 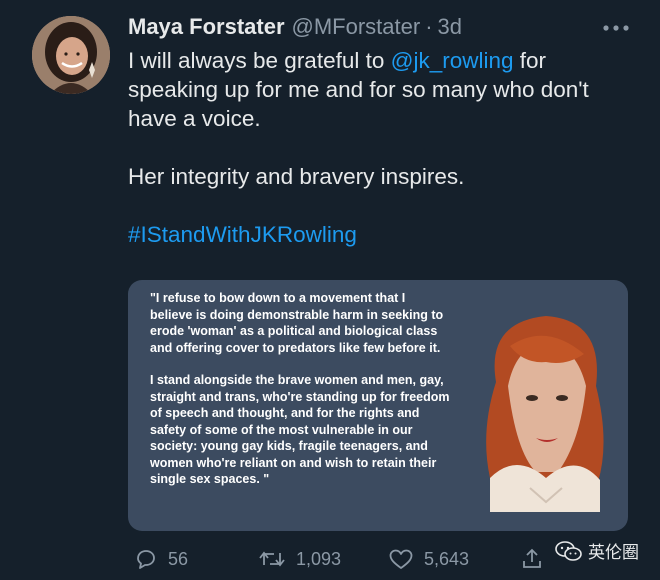 I want to click on watermark-label: 英伦圈, so click(x=613, y=552).